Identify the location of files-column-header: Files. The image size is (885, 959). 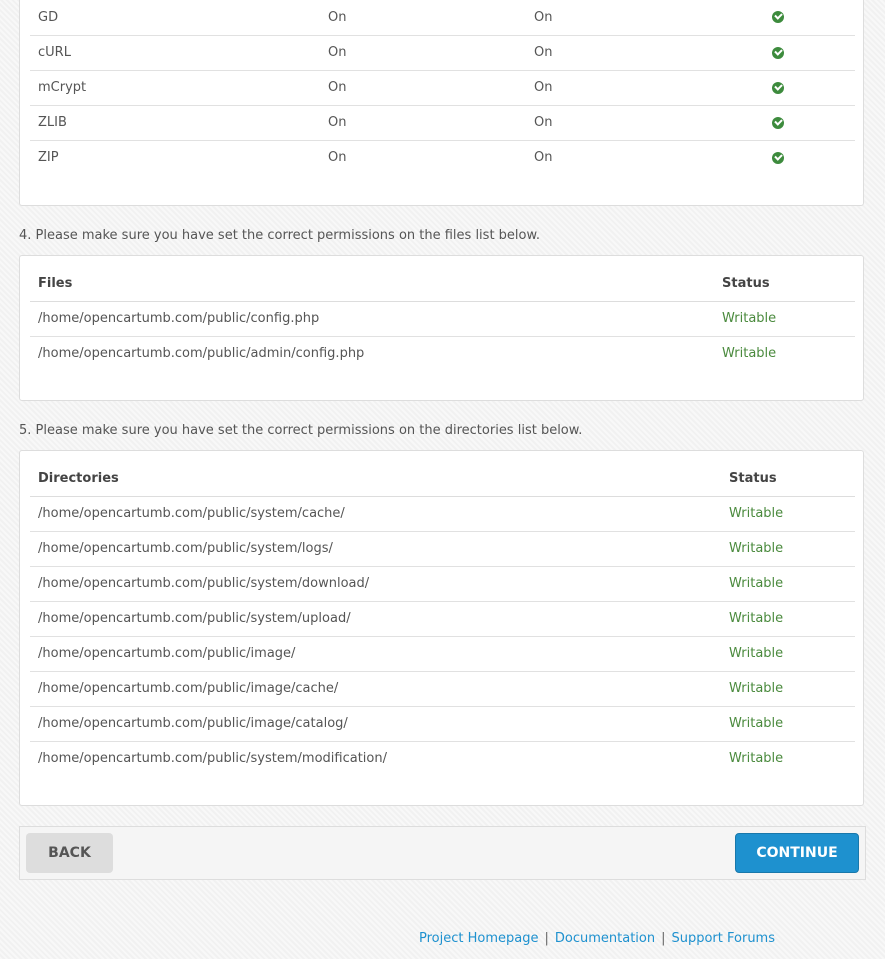
(372, 284).